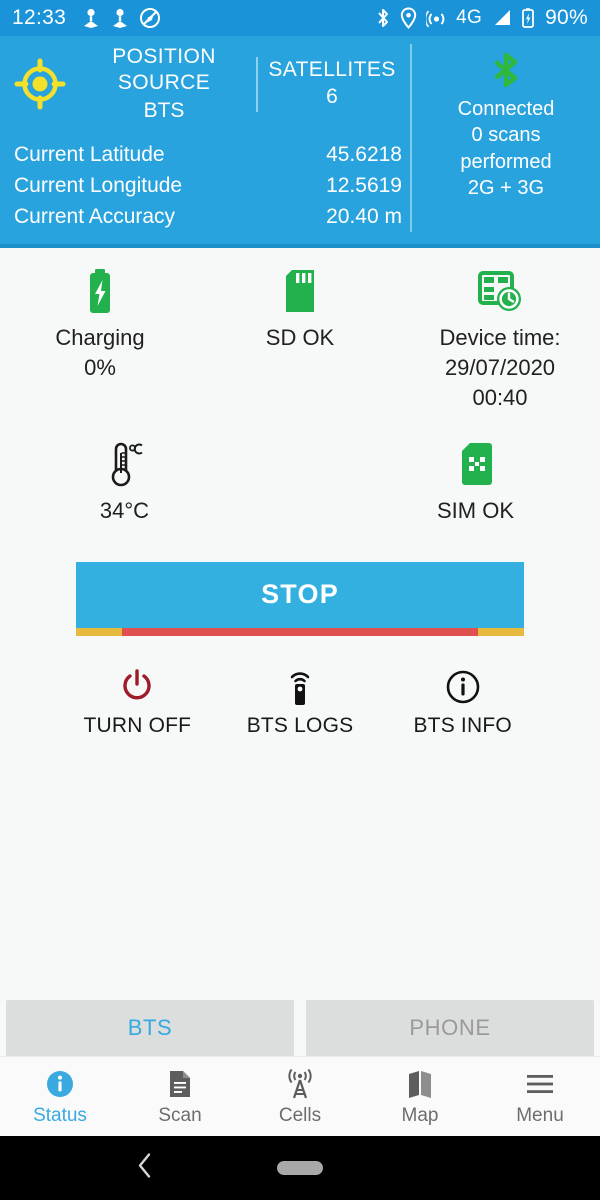  I want to click on nav-item-status-label: Status, so click(60, 1115).